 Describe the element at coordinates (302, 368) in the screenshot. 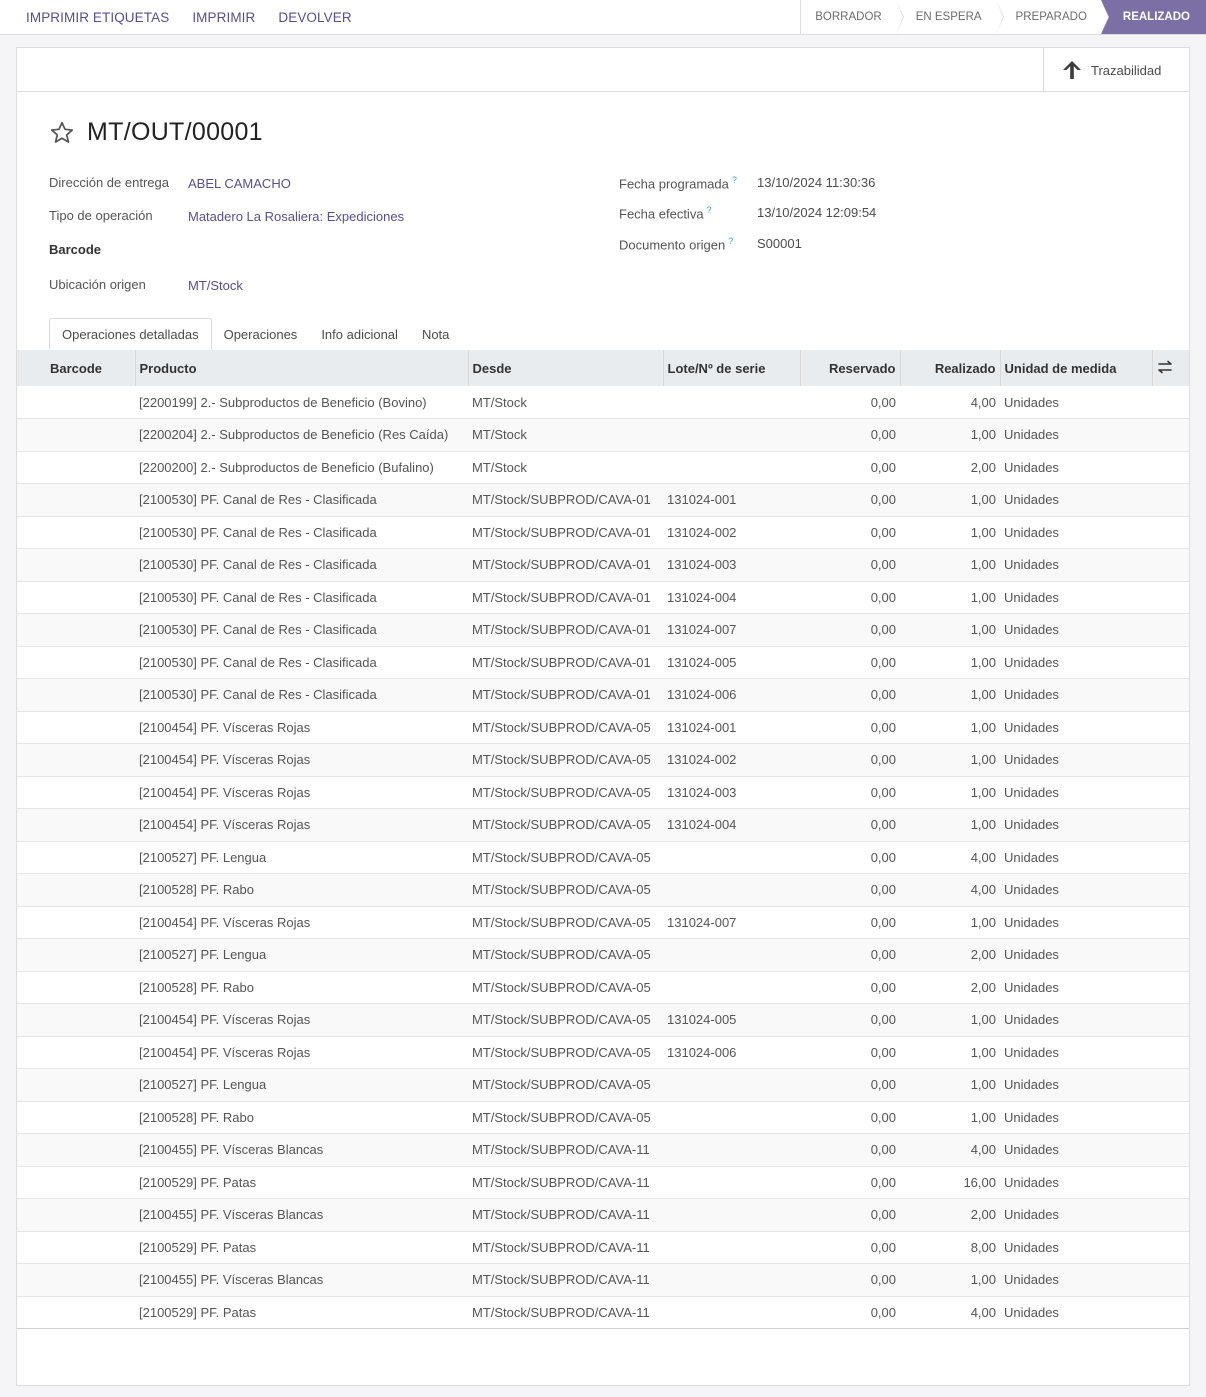

I see `column-header-product: Producto` at that location.